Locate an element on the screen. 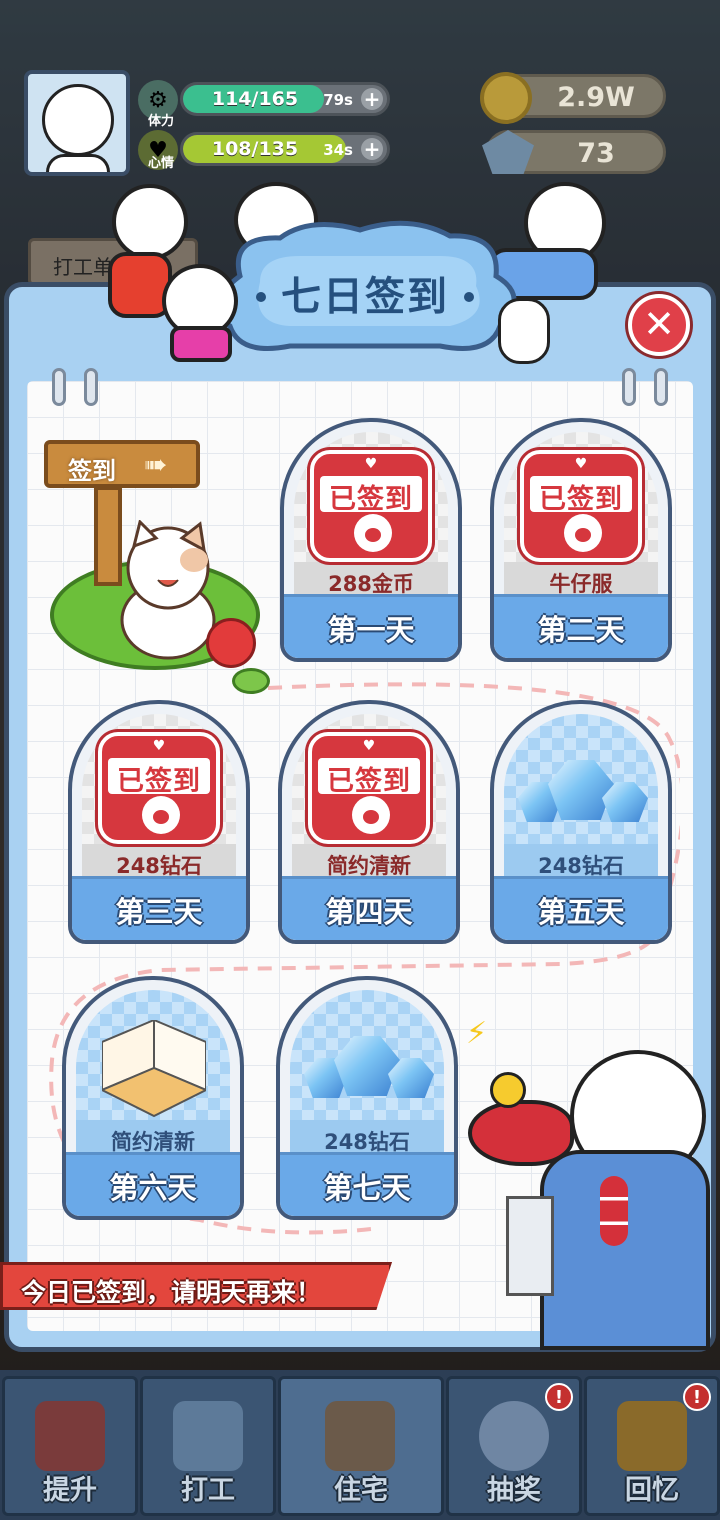 The height and width of the screenshot is (1520, 720). work-icon is located at coordinates (208, 1436).